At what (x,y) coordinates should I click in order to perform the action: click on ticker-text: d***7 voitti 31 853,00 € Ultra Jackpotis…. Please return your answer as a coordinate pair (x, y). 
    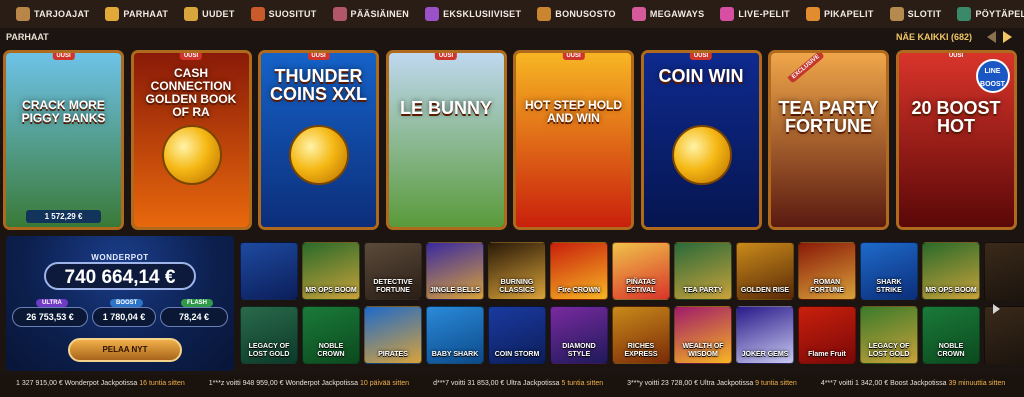
    Looking at the image, I should click on (496, 383).